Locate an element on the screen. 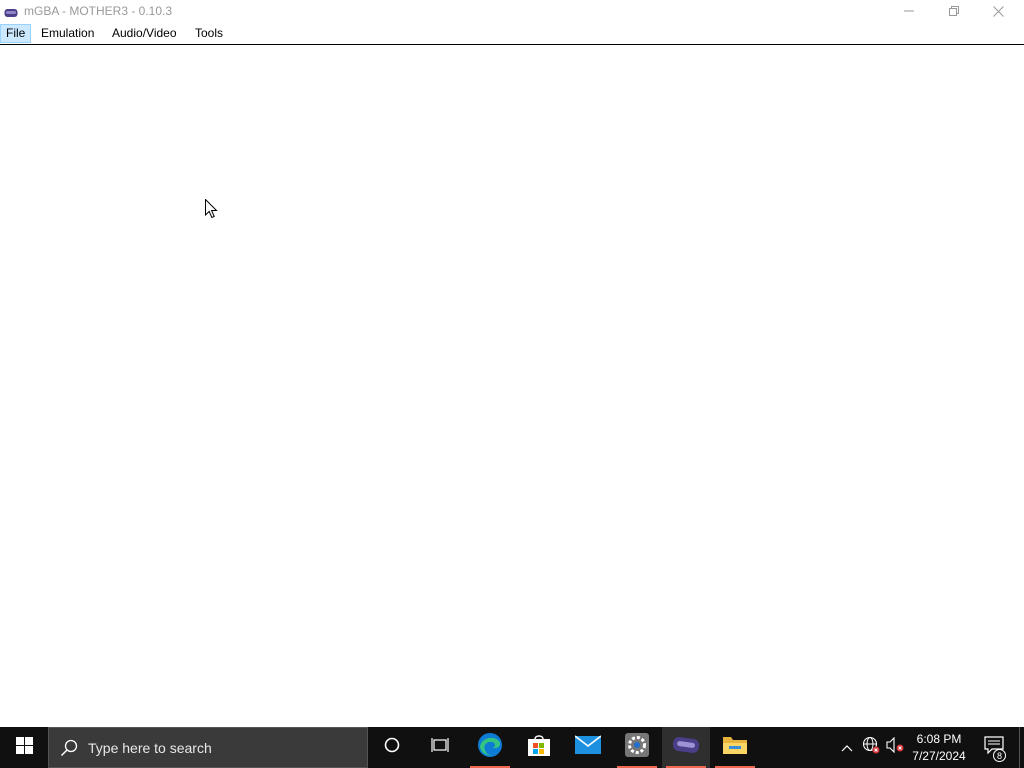  file-explorer-taskbar-button is located at coordinates (735, 747).